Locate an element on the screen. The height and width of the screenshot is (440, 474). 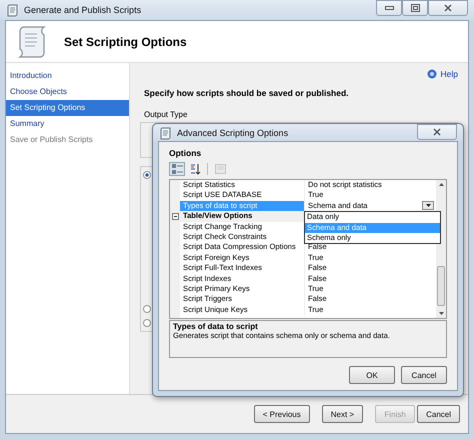
sidebar-item: Summary is located at coordinates (67, 124).